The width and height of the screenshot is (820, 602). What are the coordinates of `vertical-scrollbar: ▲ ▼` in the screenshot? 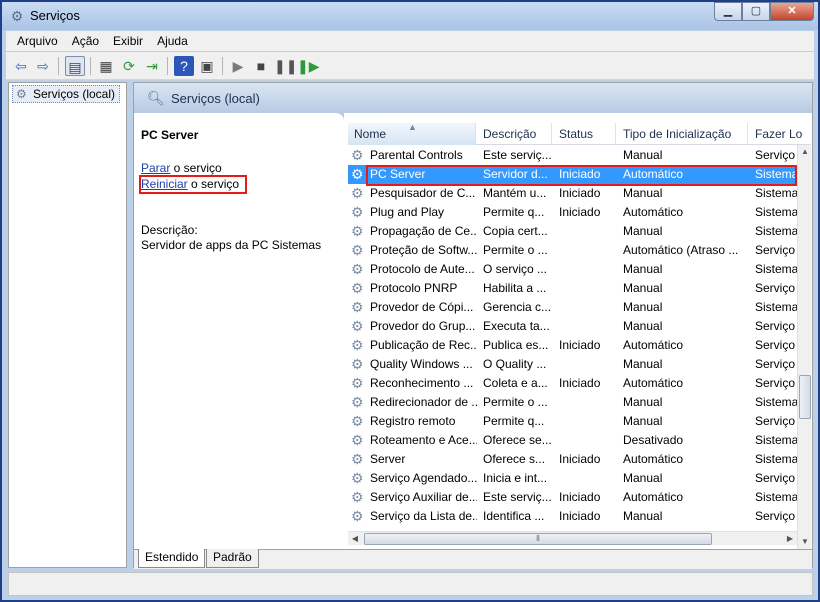 It's located at (804, 347).